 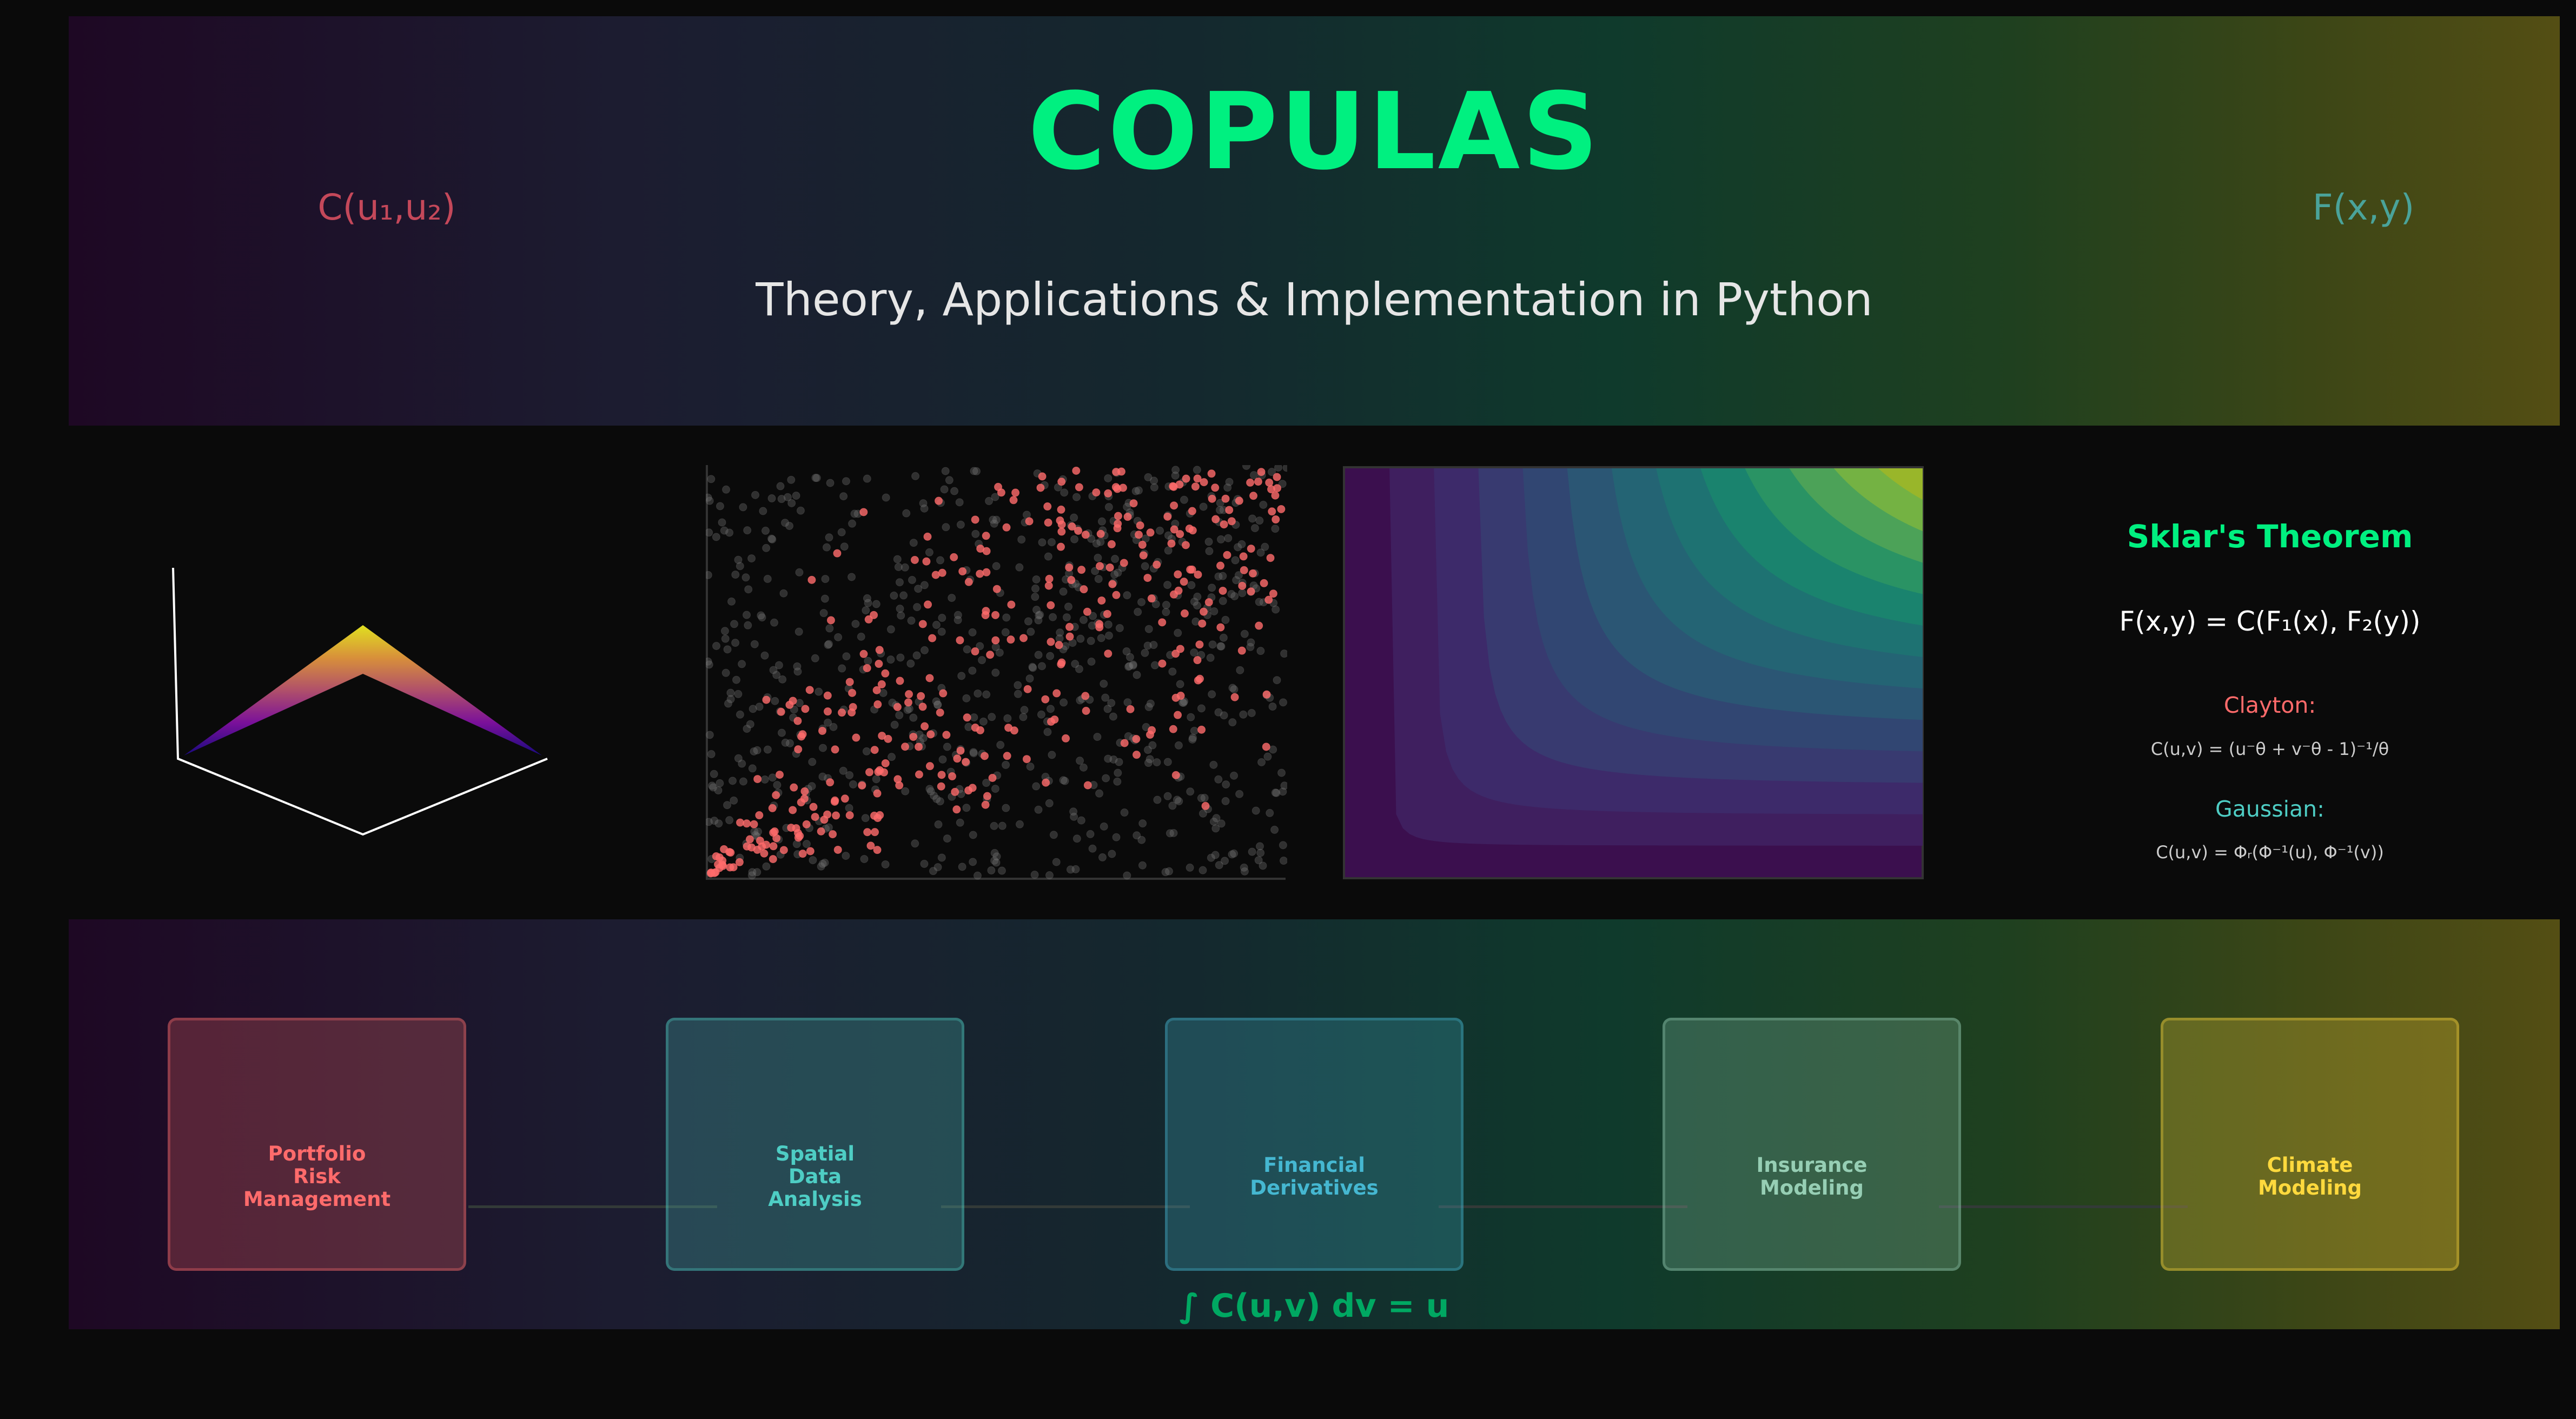 What do you see at coordinates (2270, 536) in the screenshot?
I see `sklar-title: Sklar's Theorem` at bounding box center [2270, 536].